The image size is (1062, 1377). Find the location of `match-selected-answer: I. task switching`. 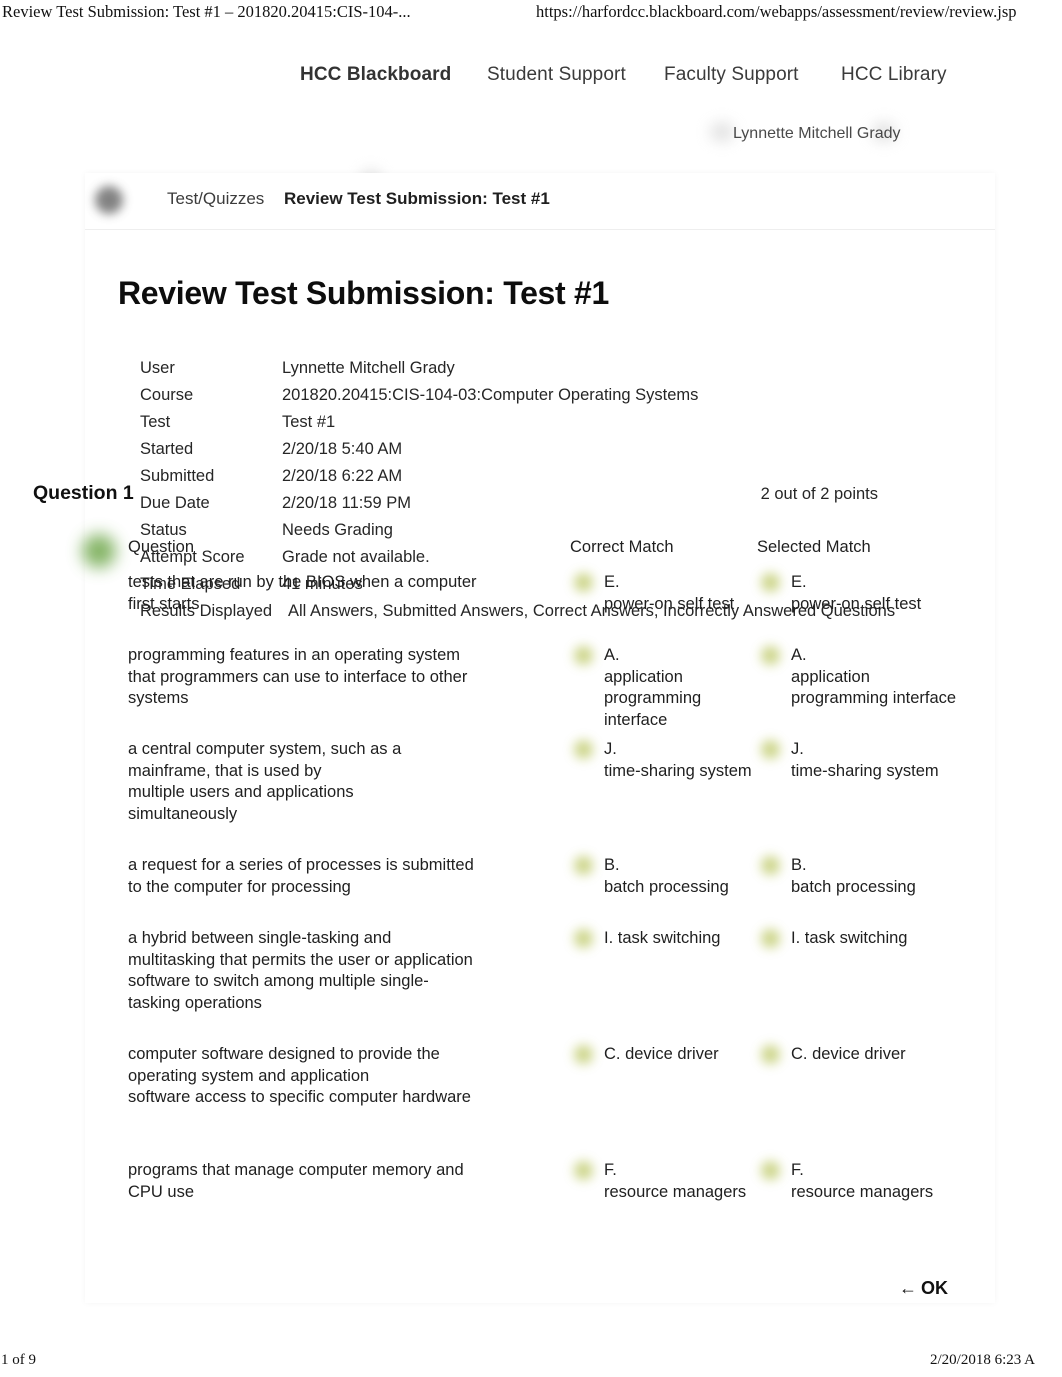

match-selected-answer: I. task switching is located at coordinates (857, 939).